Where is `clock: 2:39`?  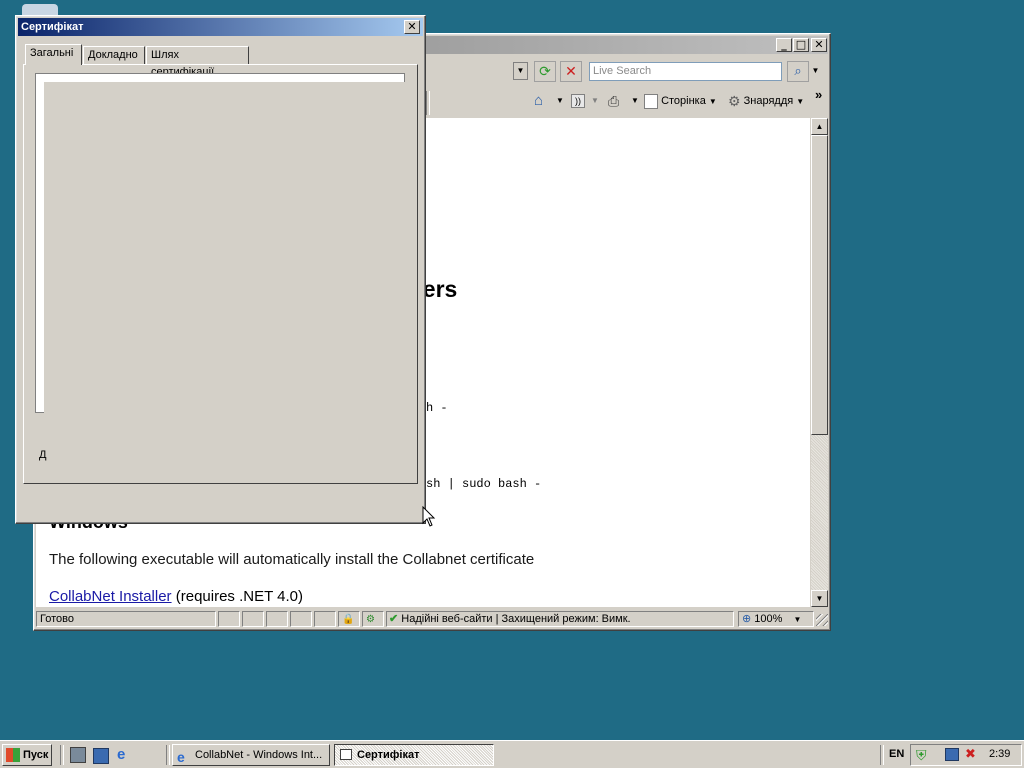
clock: 2:39 is located at coordinates (999, 754).